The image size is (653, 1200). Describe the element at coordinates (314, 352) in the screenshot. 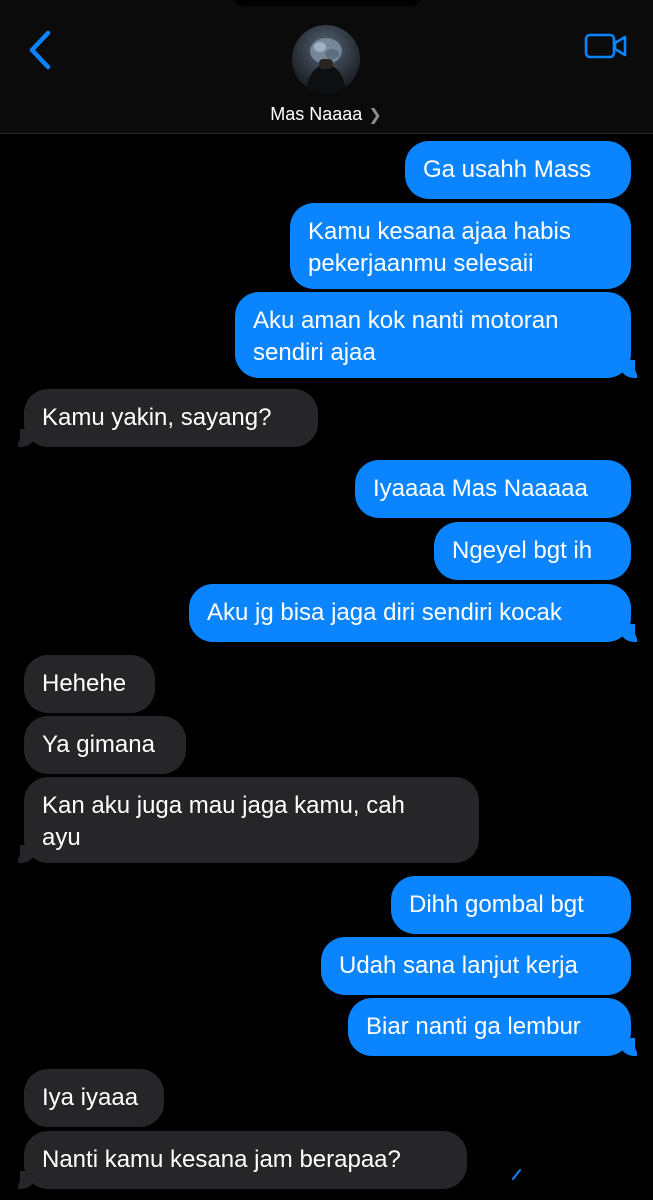

I see `message-text: sendiri ajaa` at that location.